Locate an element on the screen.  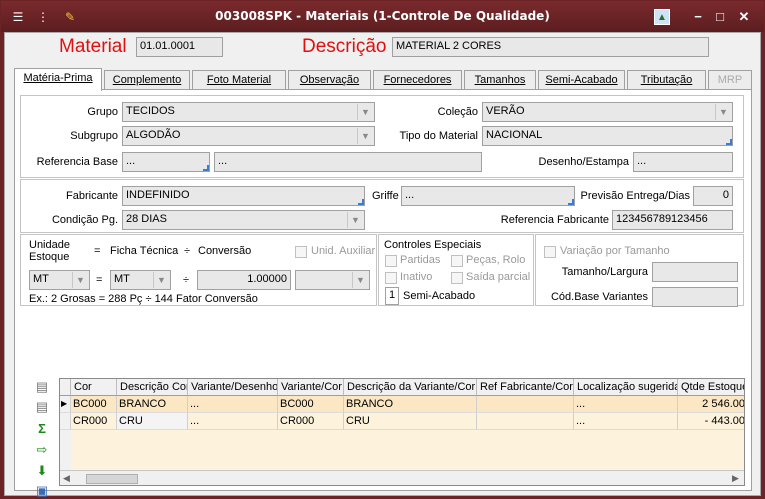
scrollbar-thumb is located at coordinates (112, 479).